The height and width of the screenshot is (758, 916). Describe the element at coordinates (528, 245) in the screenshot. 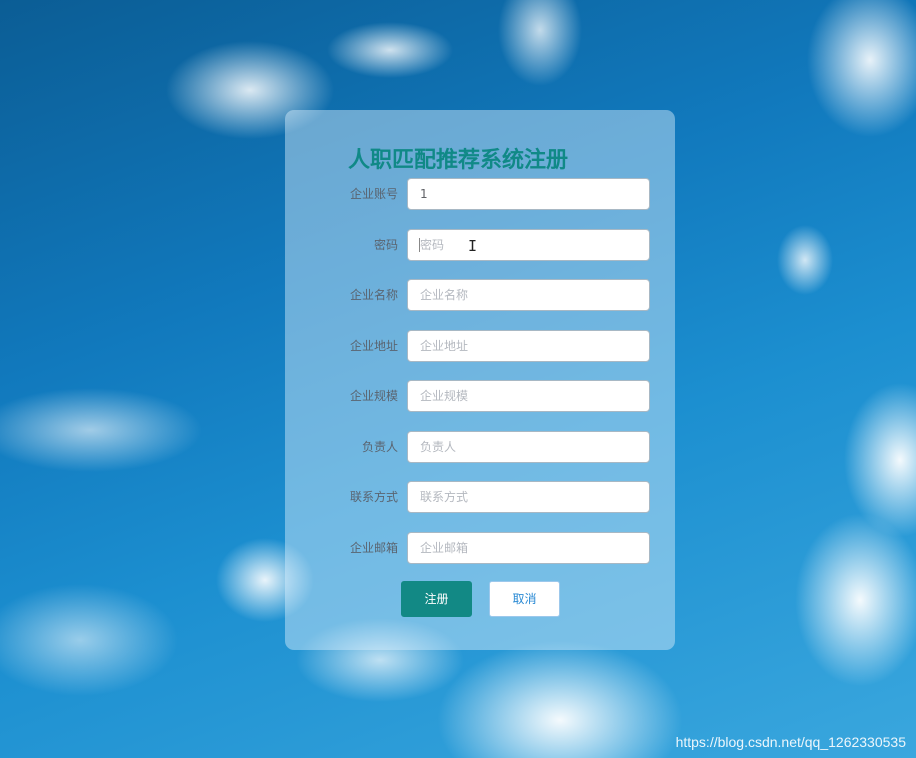

I see `password-input` at that location.